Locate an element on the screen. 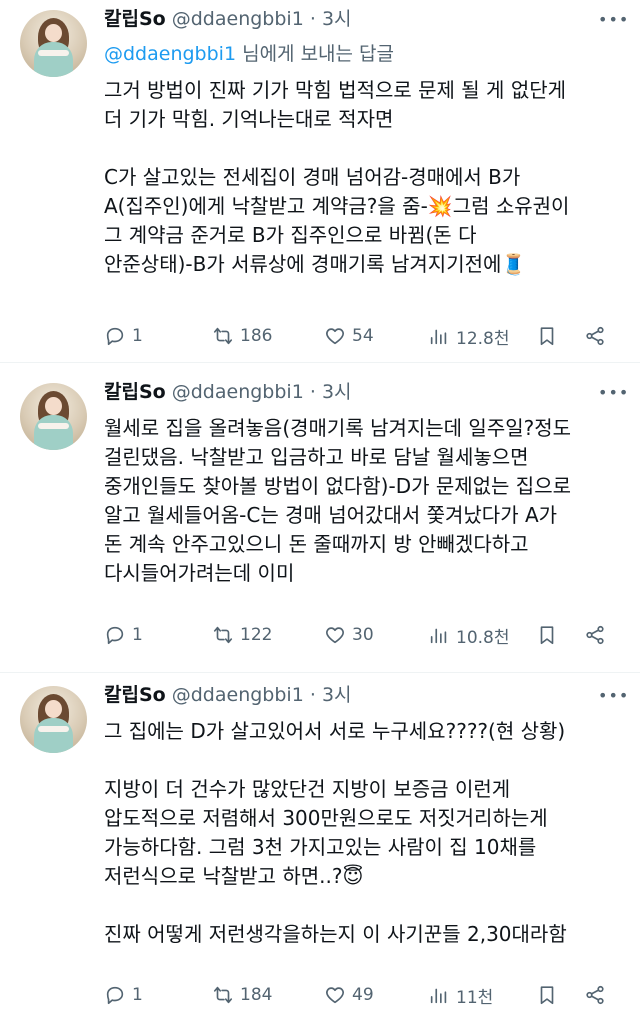  like-button: 54 is located at coordinates (349, 336).